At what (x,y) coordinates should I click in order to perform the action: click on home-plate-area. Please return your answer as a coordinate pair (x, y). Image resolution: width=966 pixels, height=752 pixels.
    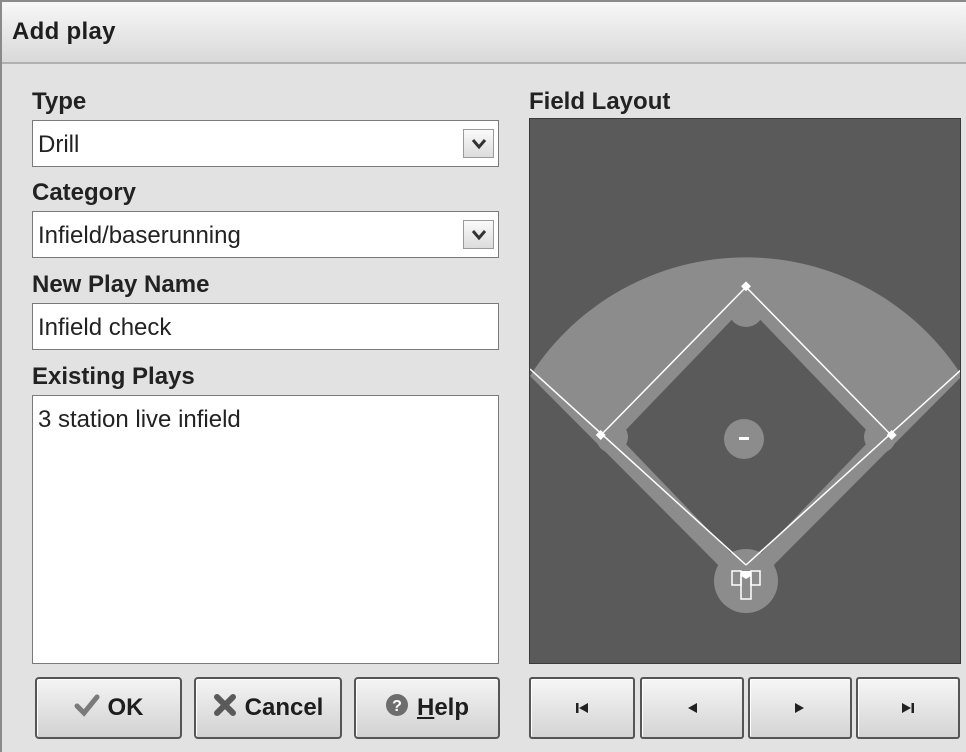
    Looking at the image, I should click on (746, 581).